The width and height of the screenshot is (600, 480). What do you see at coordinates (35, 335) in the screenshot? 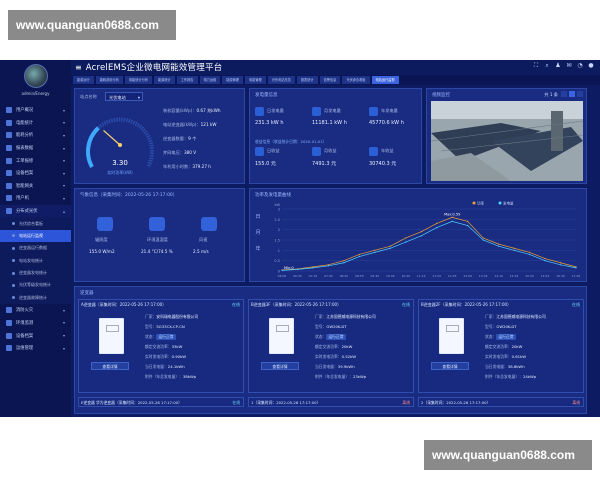
I see `sidebar-bottom-item-2: 设备档案 ▾` at bounding box center [35, 335].